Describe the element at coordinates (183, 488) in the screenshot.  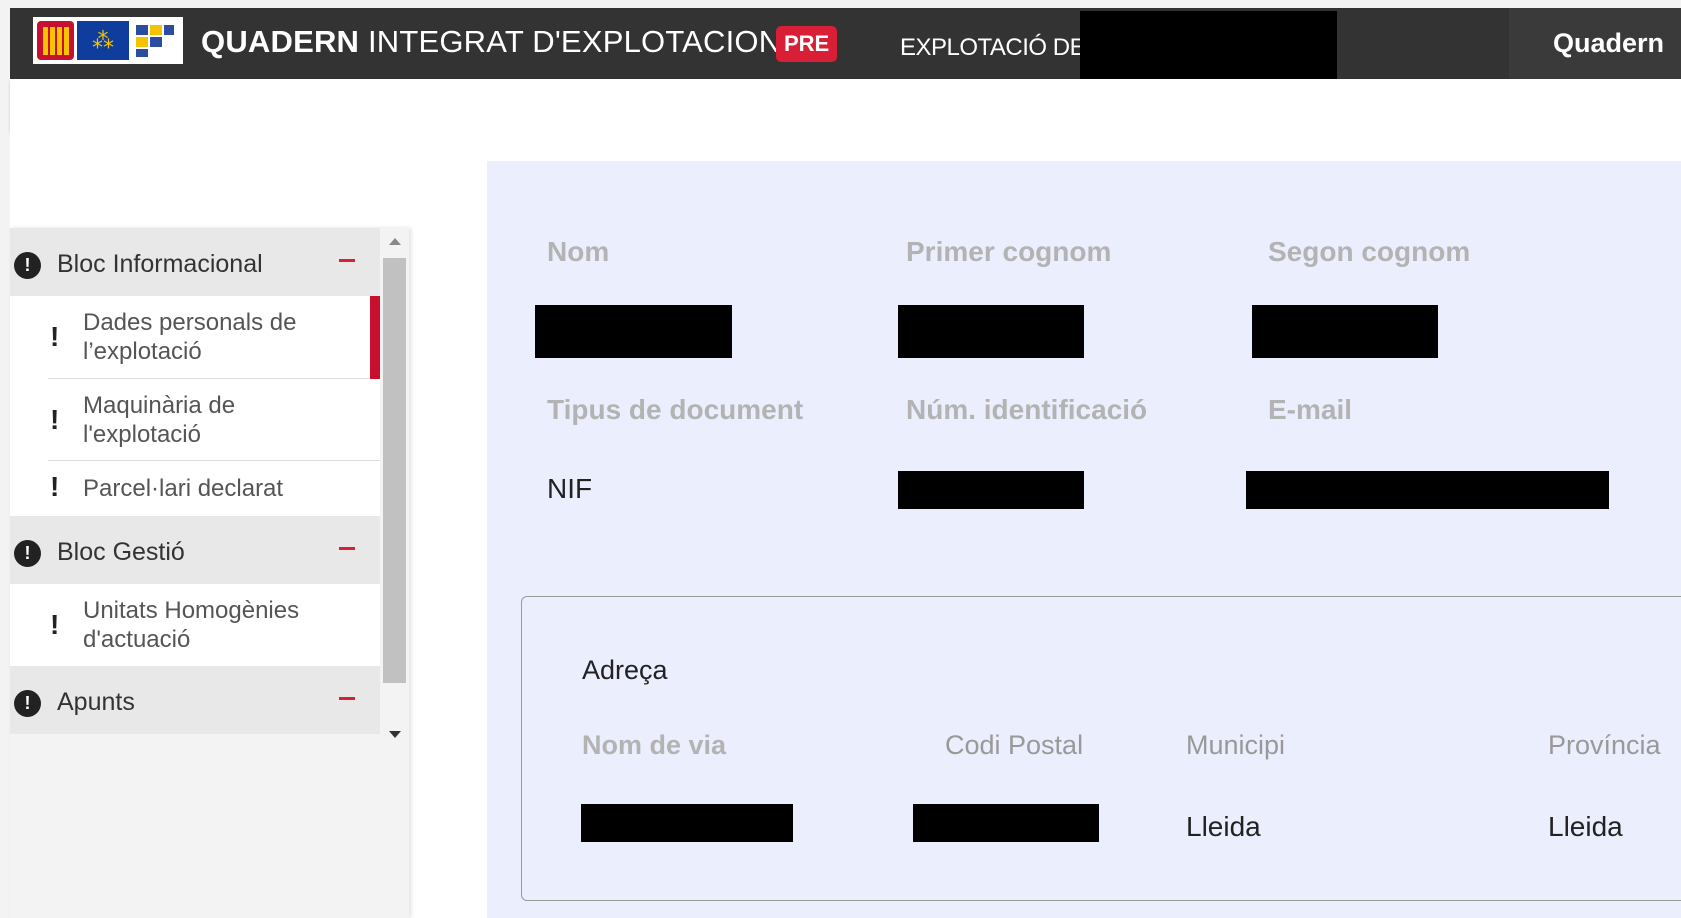
I see `item-label: Parcel·lari declarat` at that location.